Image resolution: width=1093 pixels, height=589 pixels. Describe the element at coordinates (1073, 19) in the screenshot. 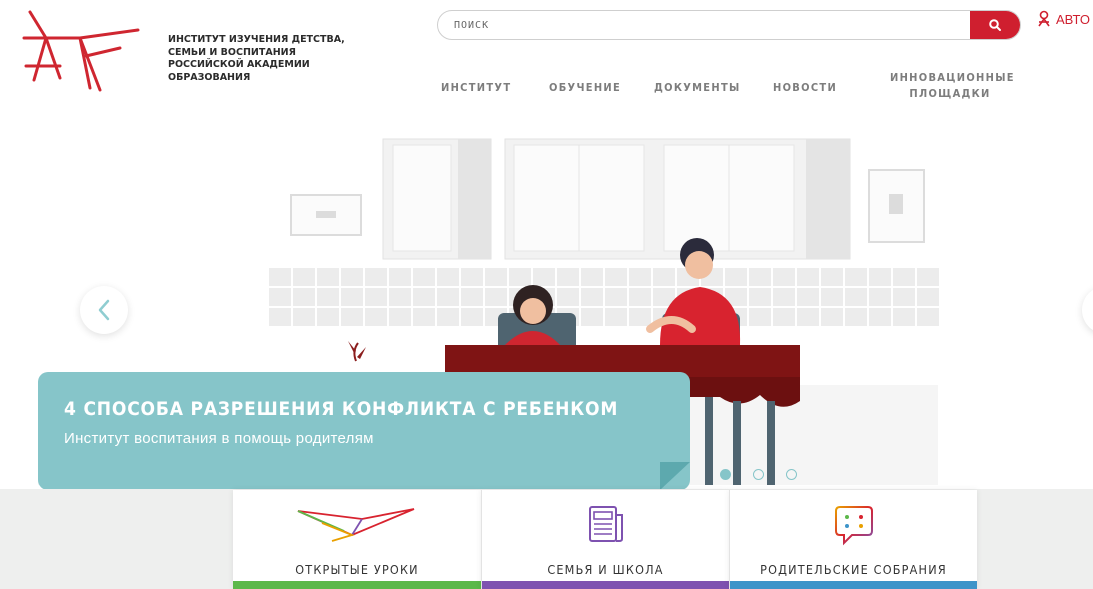

I see `login-label: АВТО` at that location.